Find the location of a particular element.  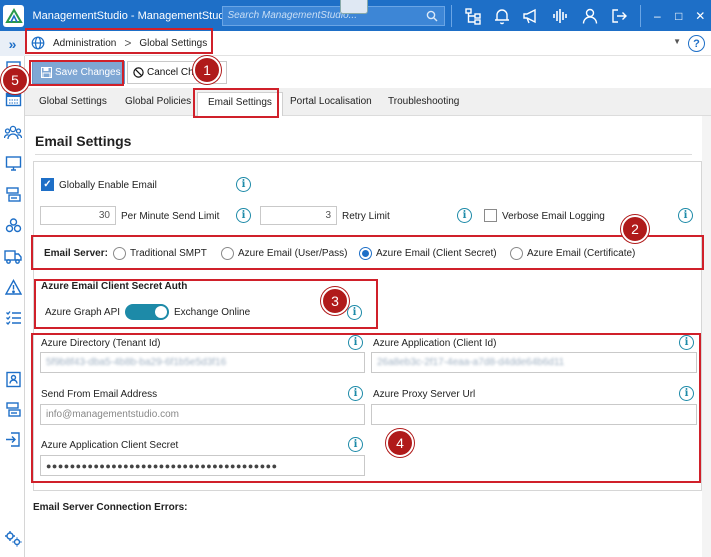

left-sidebar: » is located at coordinates (12, 294).